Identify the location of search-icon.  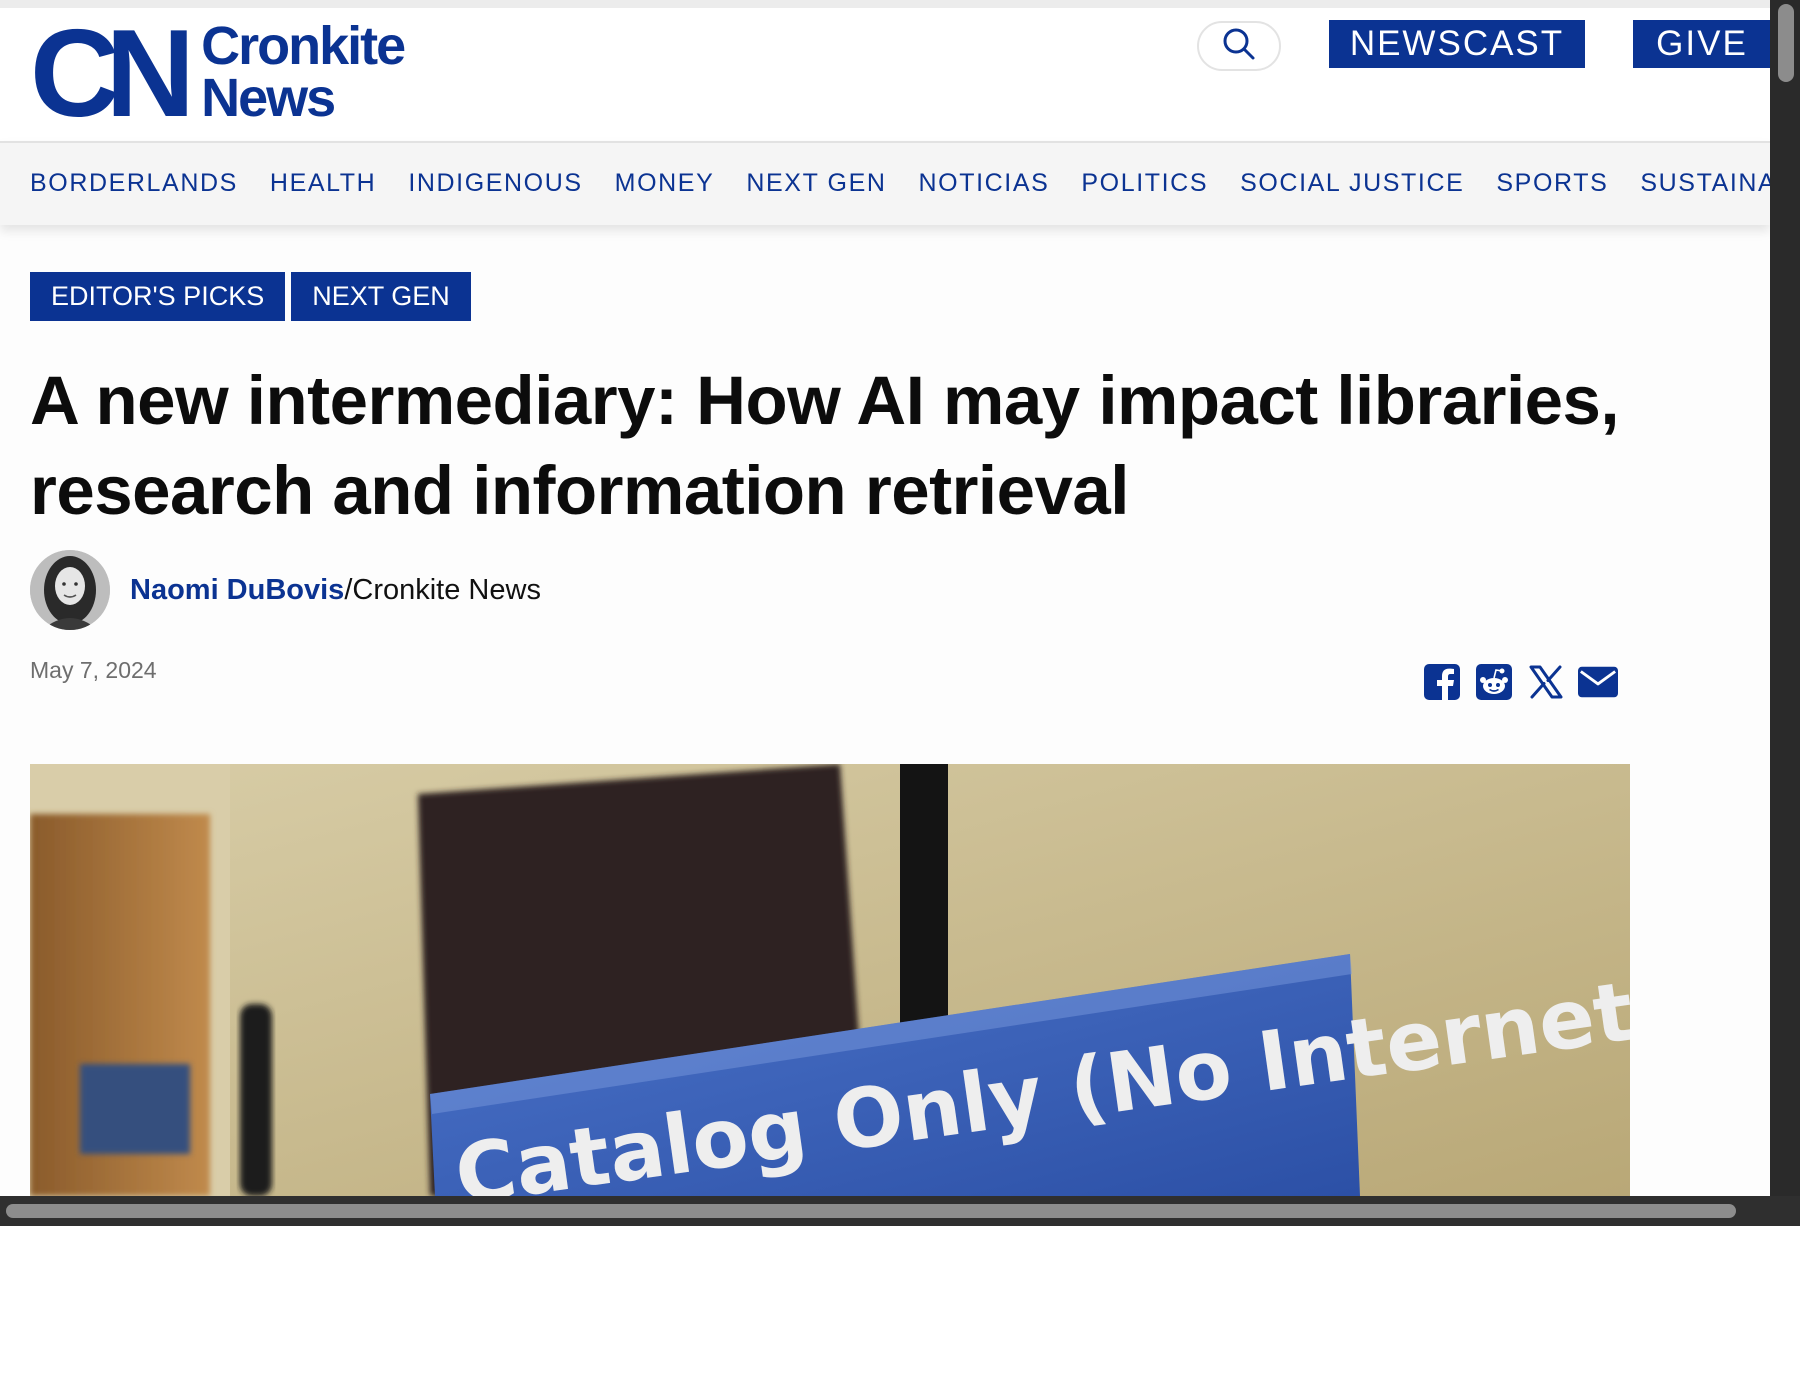
(1239, 46).